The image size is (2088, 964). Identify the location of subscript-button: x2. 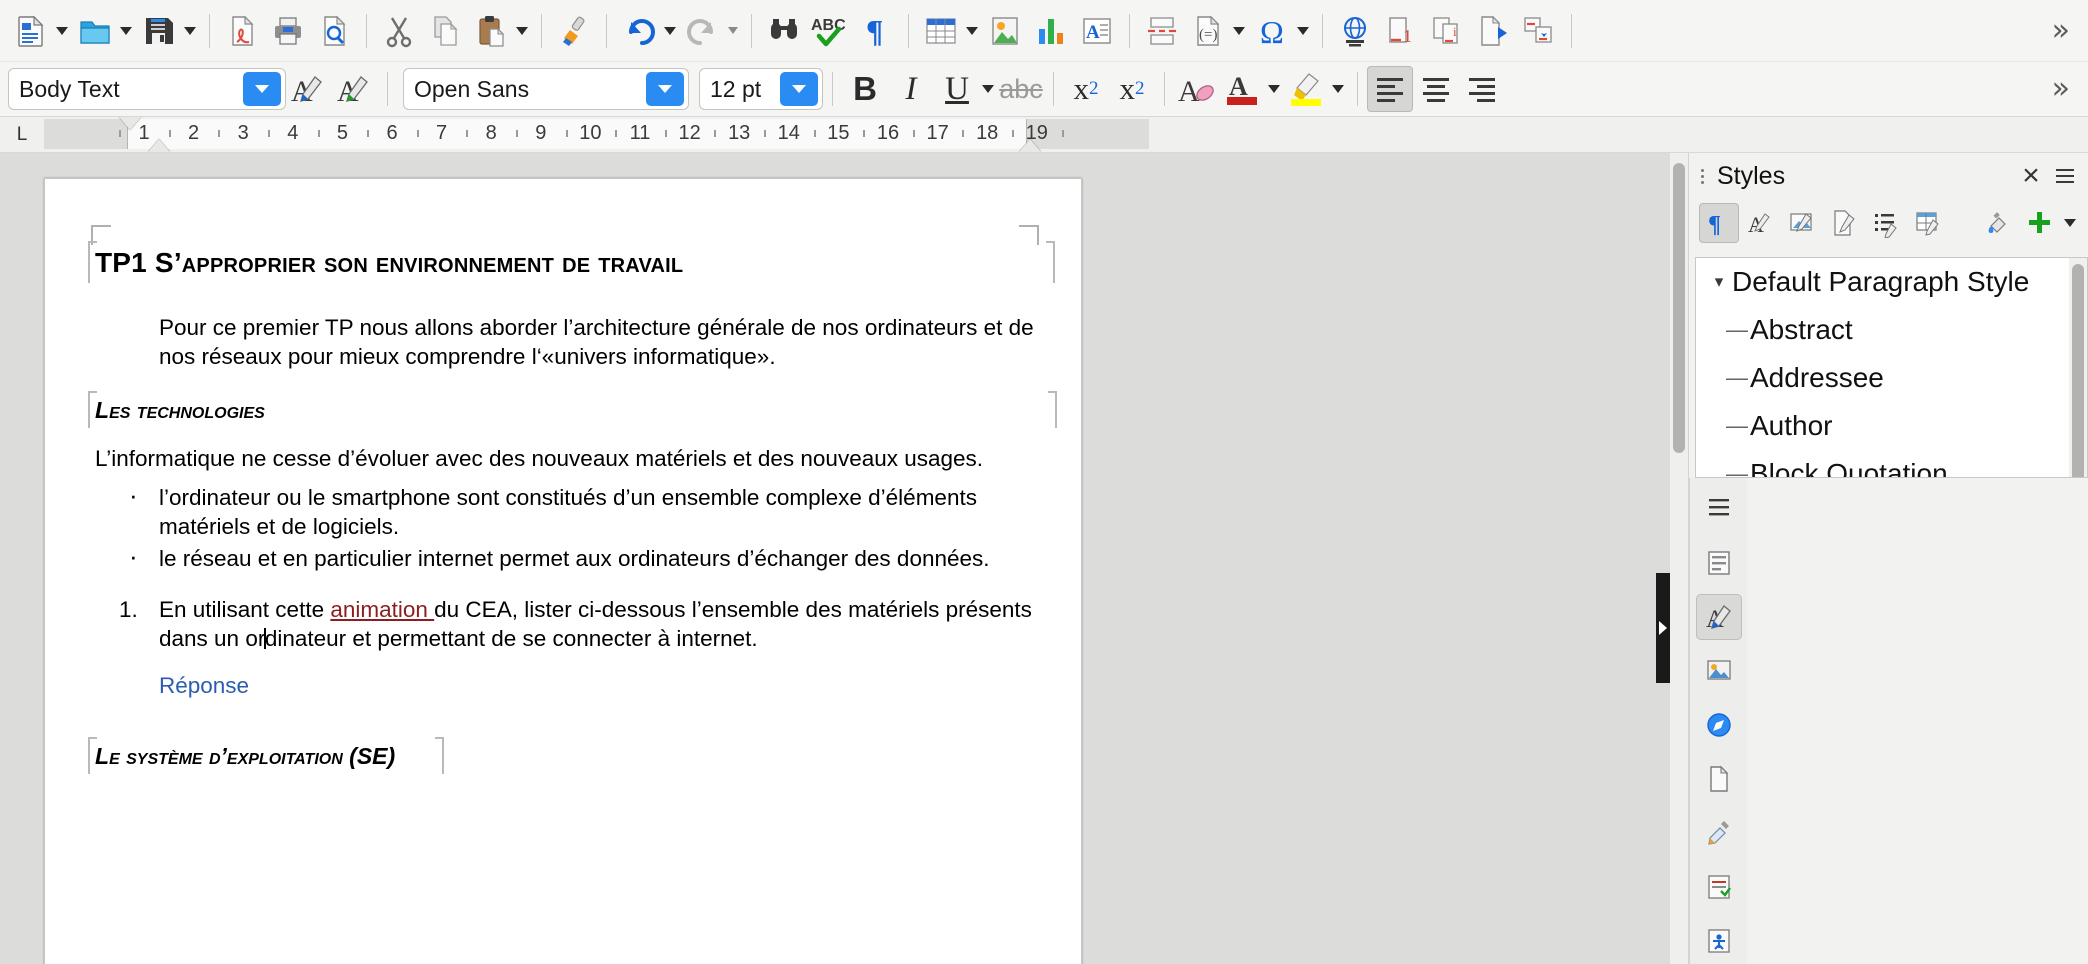
(1132, 89).